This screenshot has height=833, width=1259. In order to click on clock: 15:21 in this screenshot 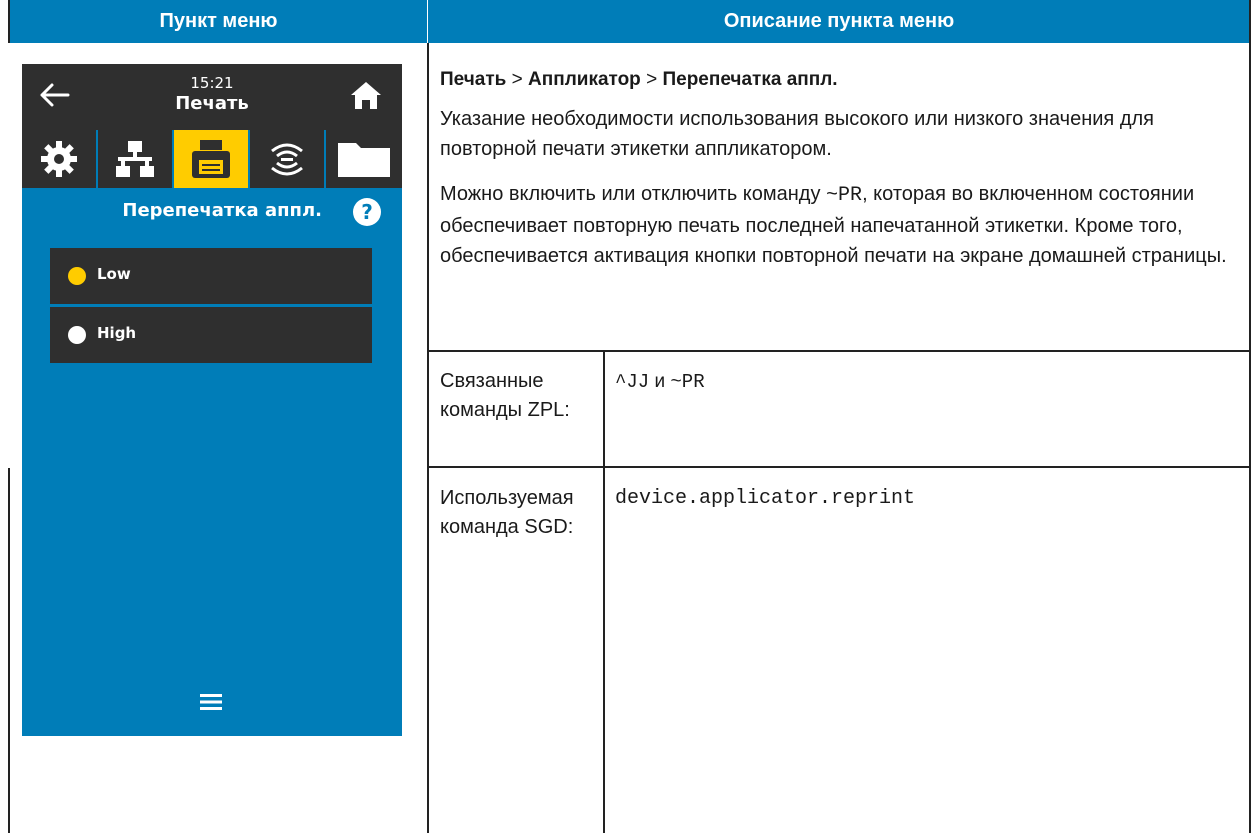, I will do `click(212, 83)`.